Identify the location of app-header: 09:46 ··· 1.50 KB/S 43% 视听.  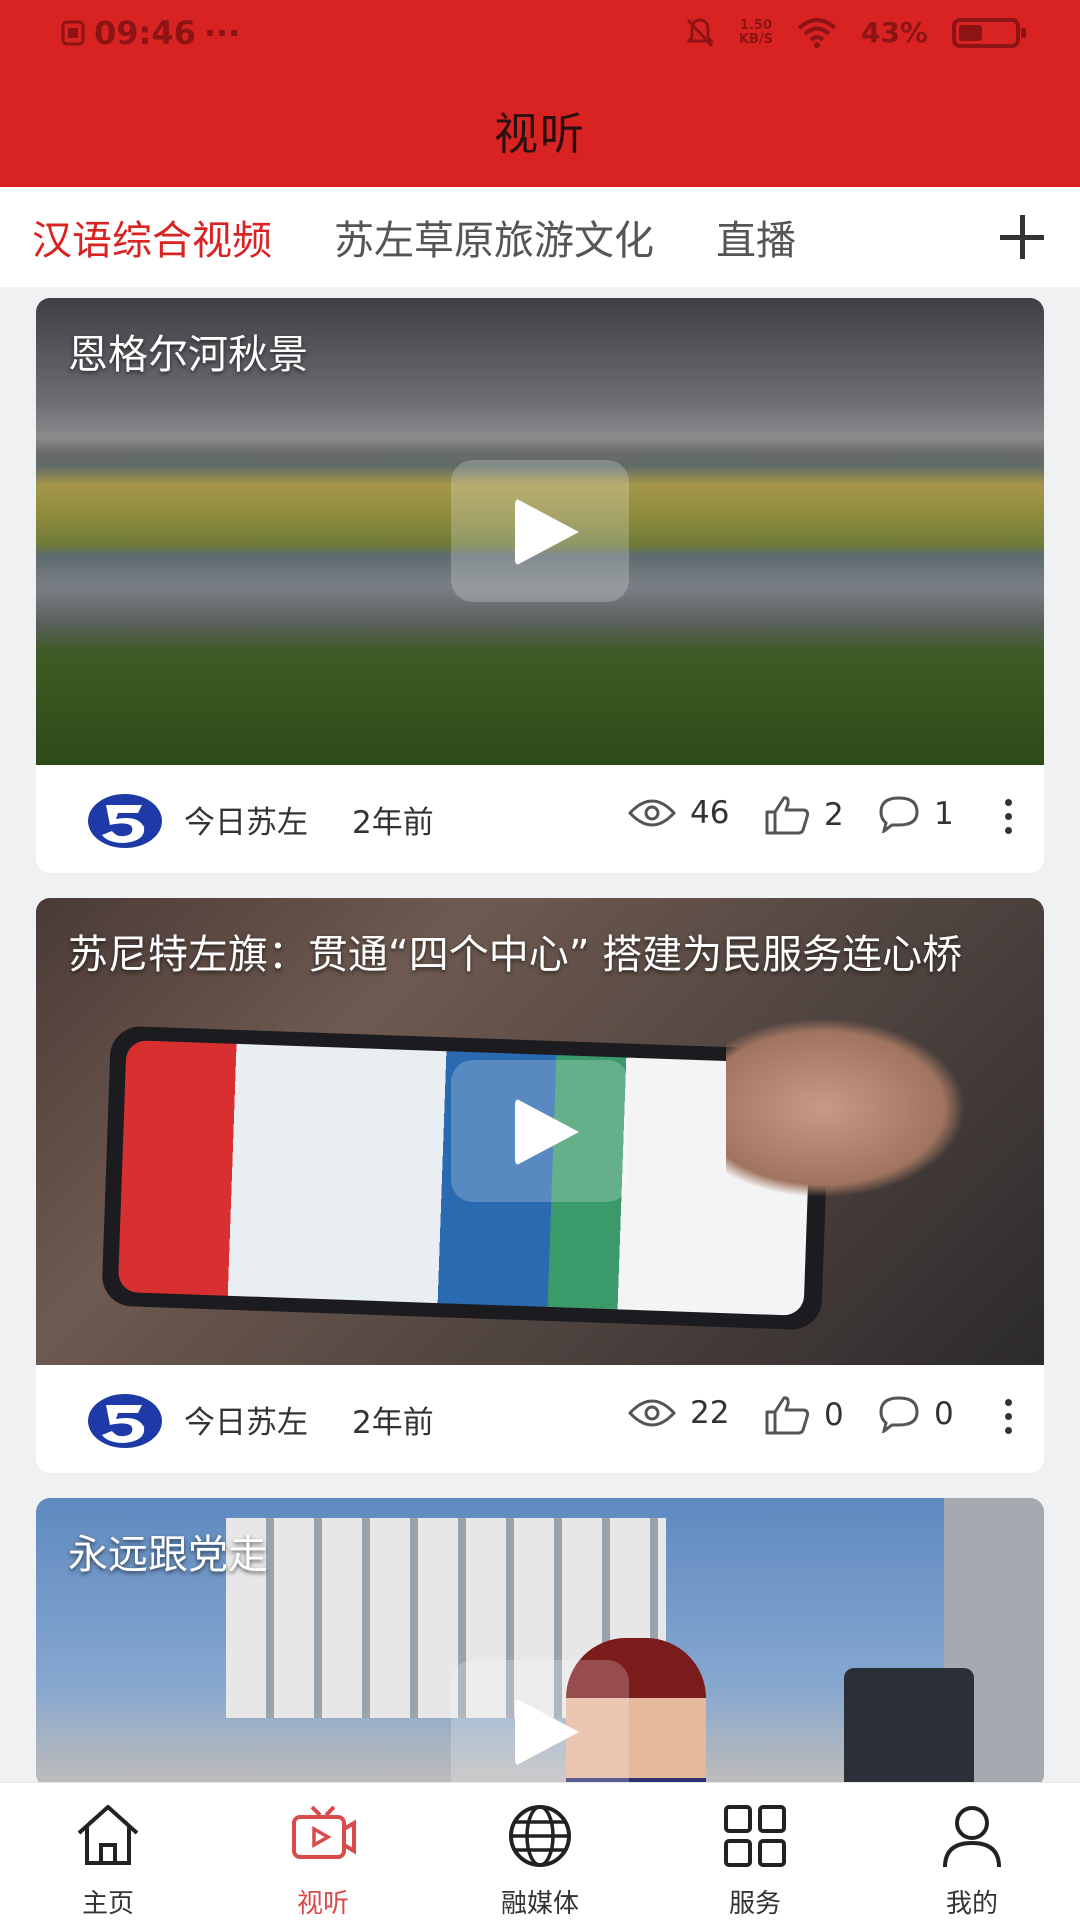
(540, 93).